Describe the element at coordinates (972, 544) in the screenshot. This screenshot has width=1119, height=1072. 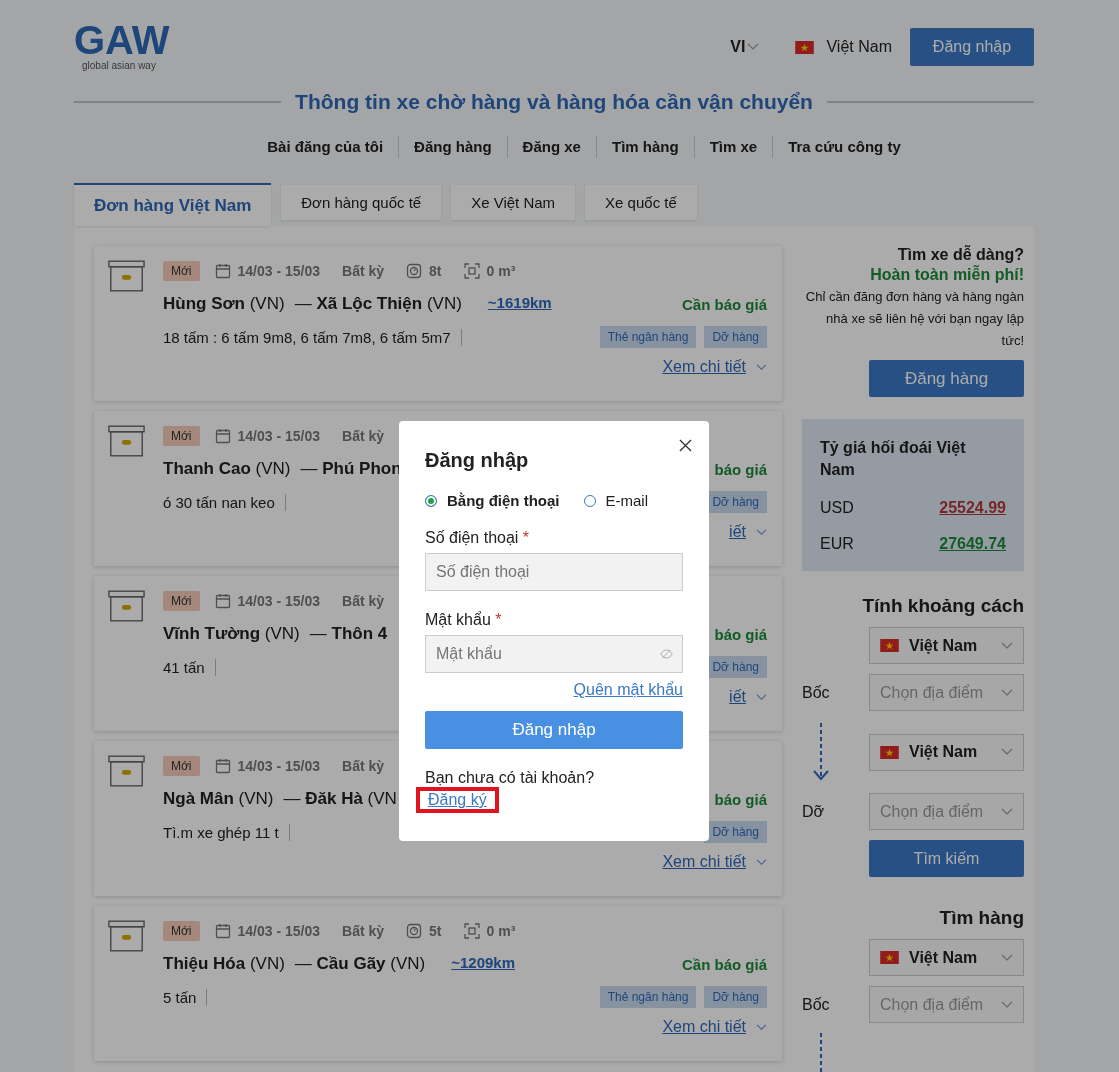
I see `rate-value: 27649.74` at that location.